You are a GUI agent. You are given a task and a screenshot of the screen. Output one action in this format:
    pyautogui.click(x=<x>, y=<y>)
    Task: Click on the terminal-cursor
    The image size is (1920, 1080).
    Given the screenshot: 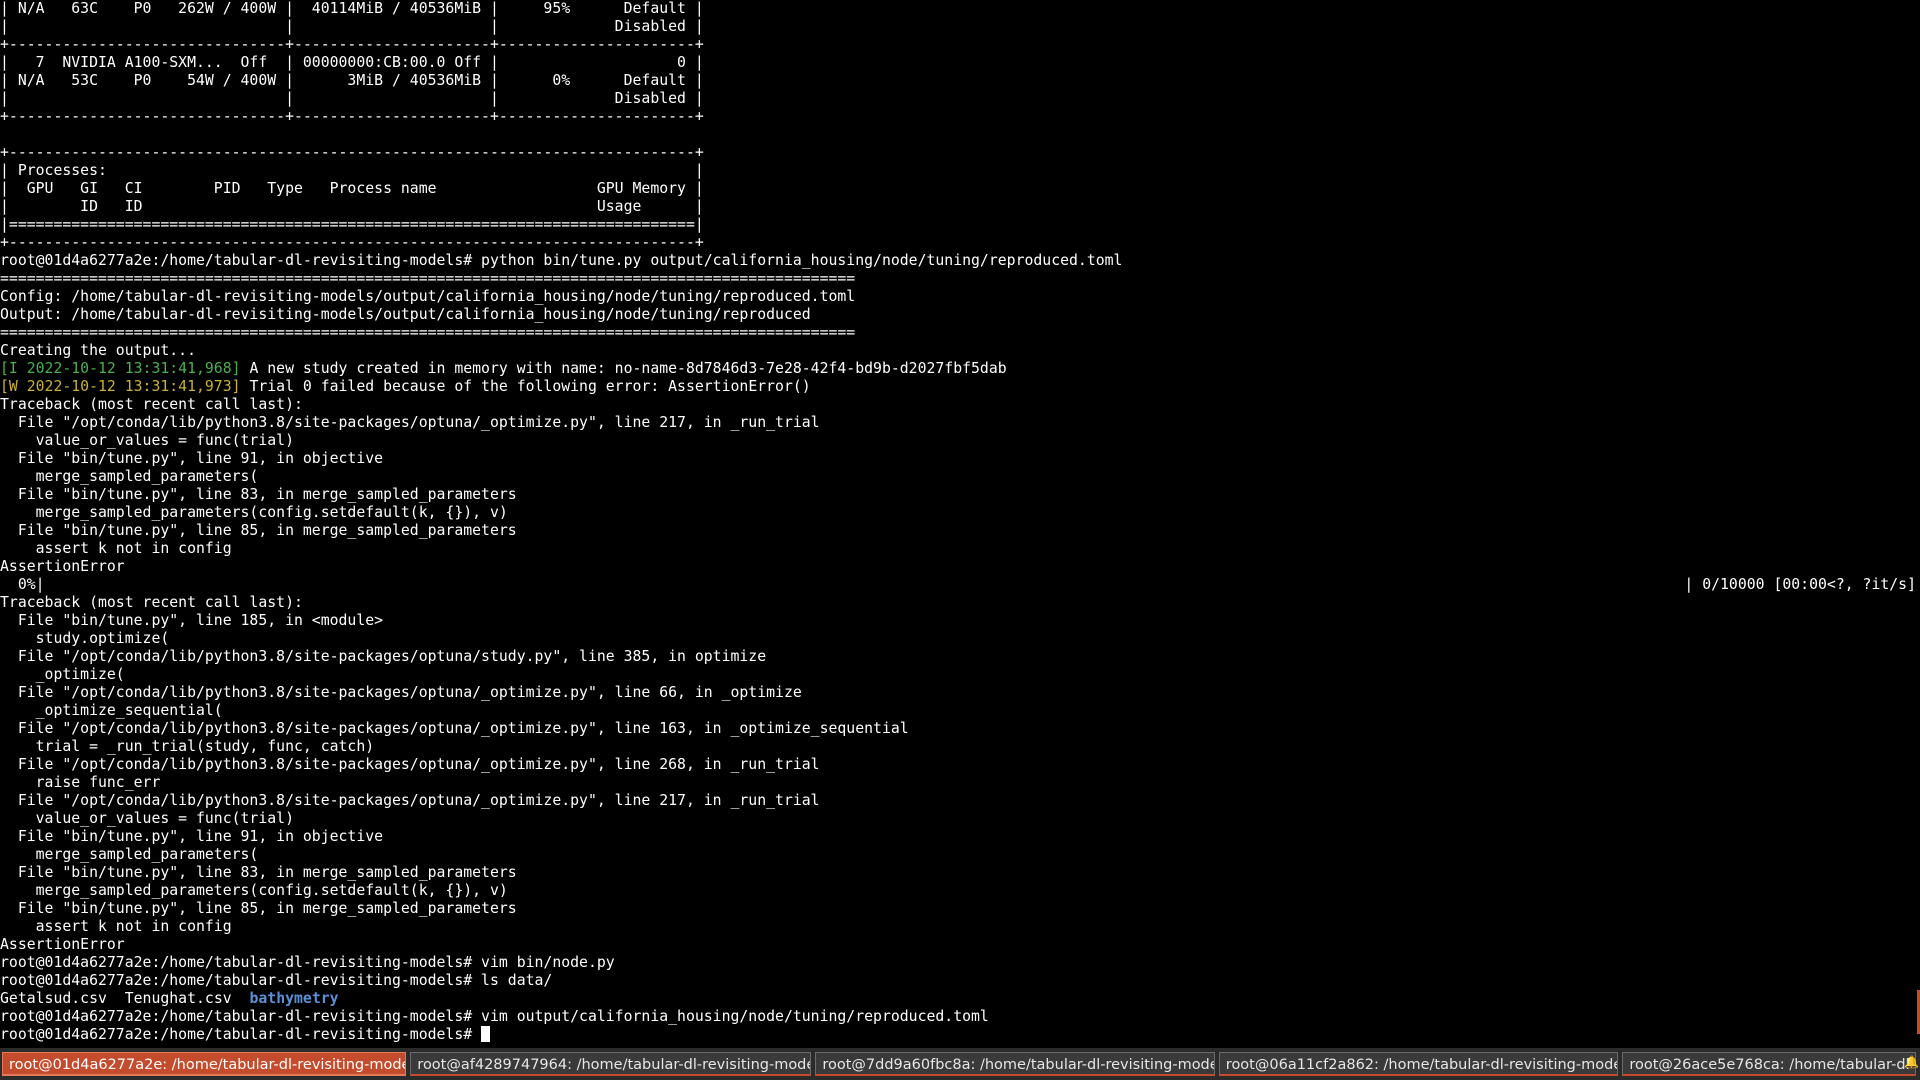 What is the action you would take?
    pyautogui.click(x=486, y=1034)
    